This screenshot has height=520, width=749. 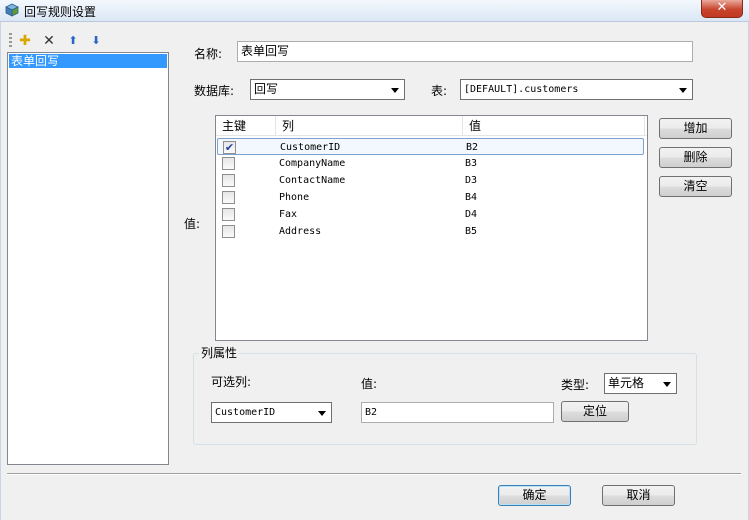 I want to click on column-name-cell: CompanyName, so click(x=312, y=163).